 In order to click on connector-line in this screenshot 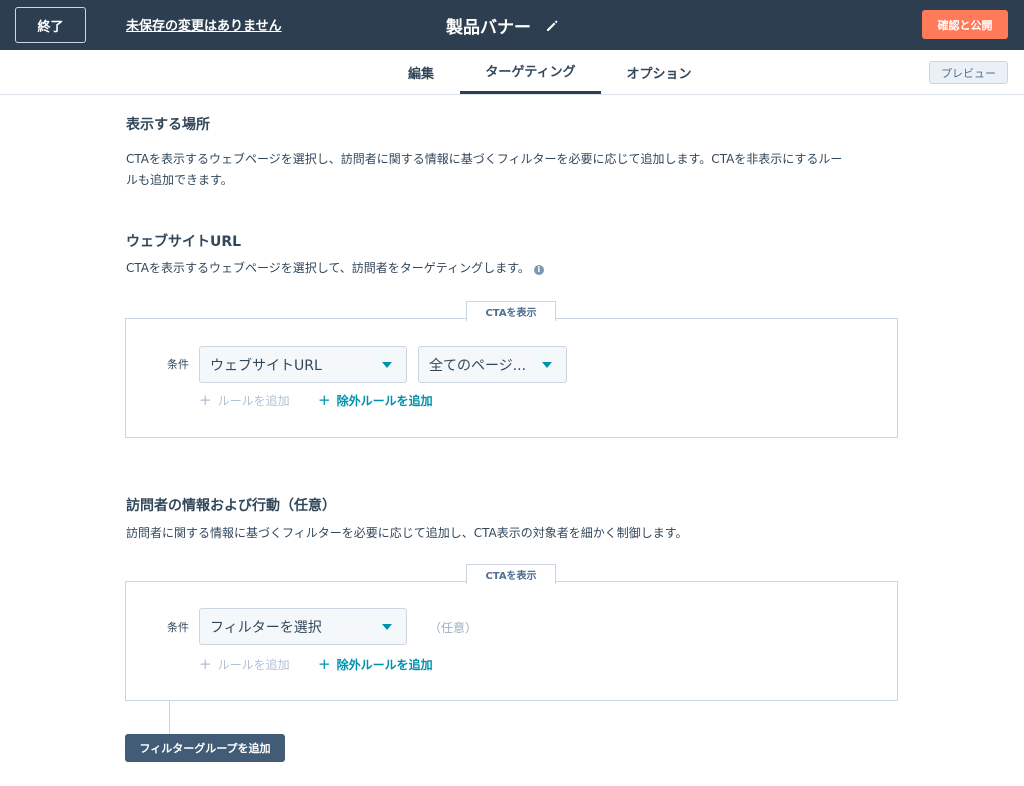, I will do `click(169, 717)`.